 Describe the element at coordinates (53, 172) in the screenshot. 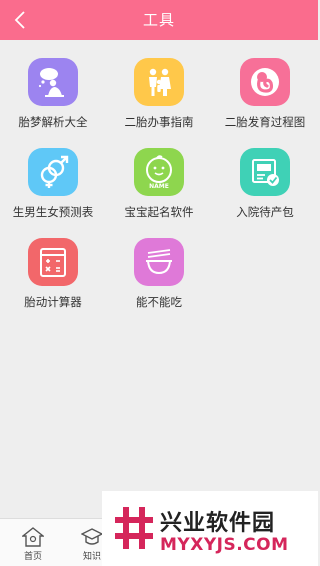

I see `gender-symbols-icon` at that location.